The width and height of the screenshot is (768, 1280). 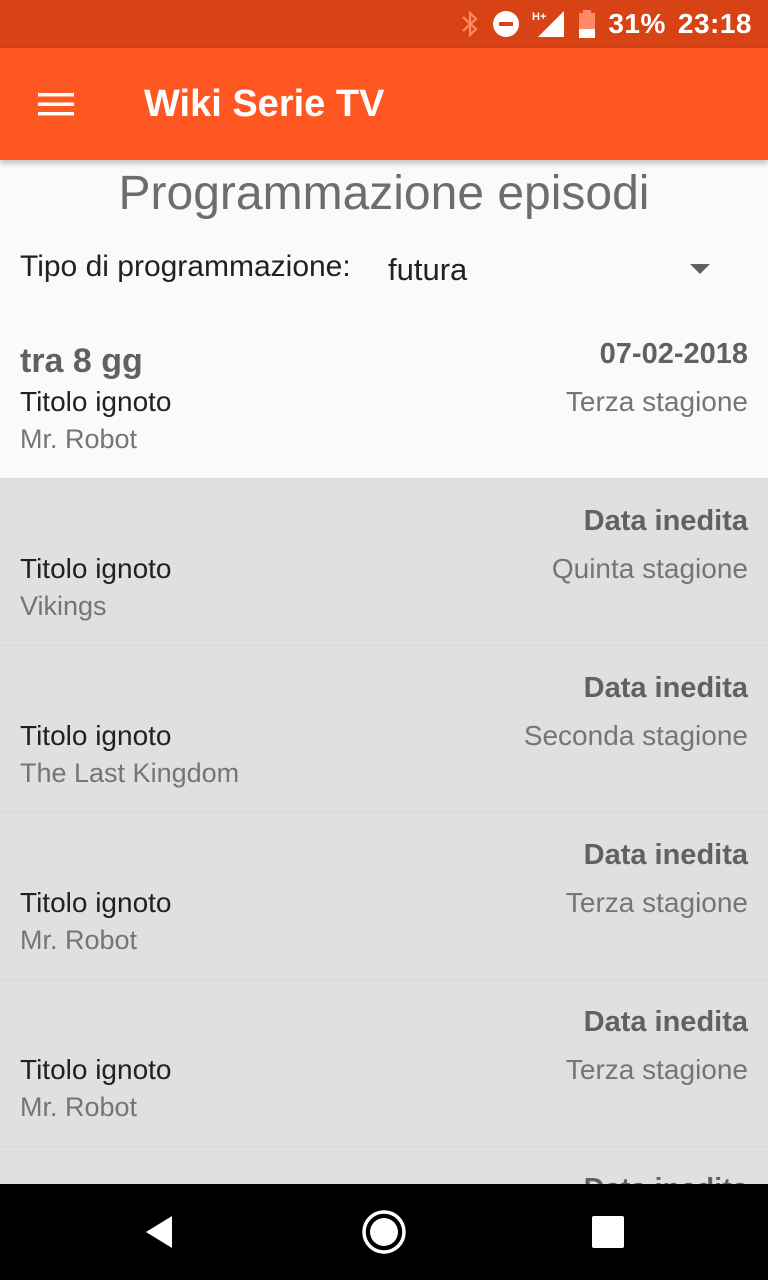 I want to click on episode-season: Seconda stagione, so click(x=635, y=735).